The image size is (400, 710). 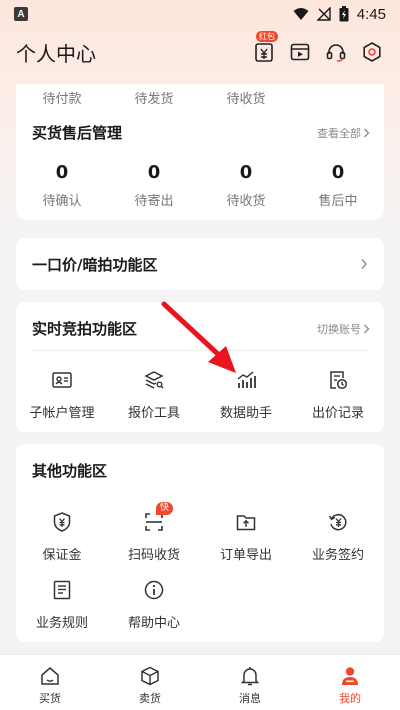 I want to click on grid-item-label: 订单导出, so click(x=245, y=555).